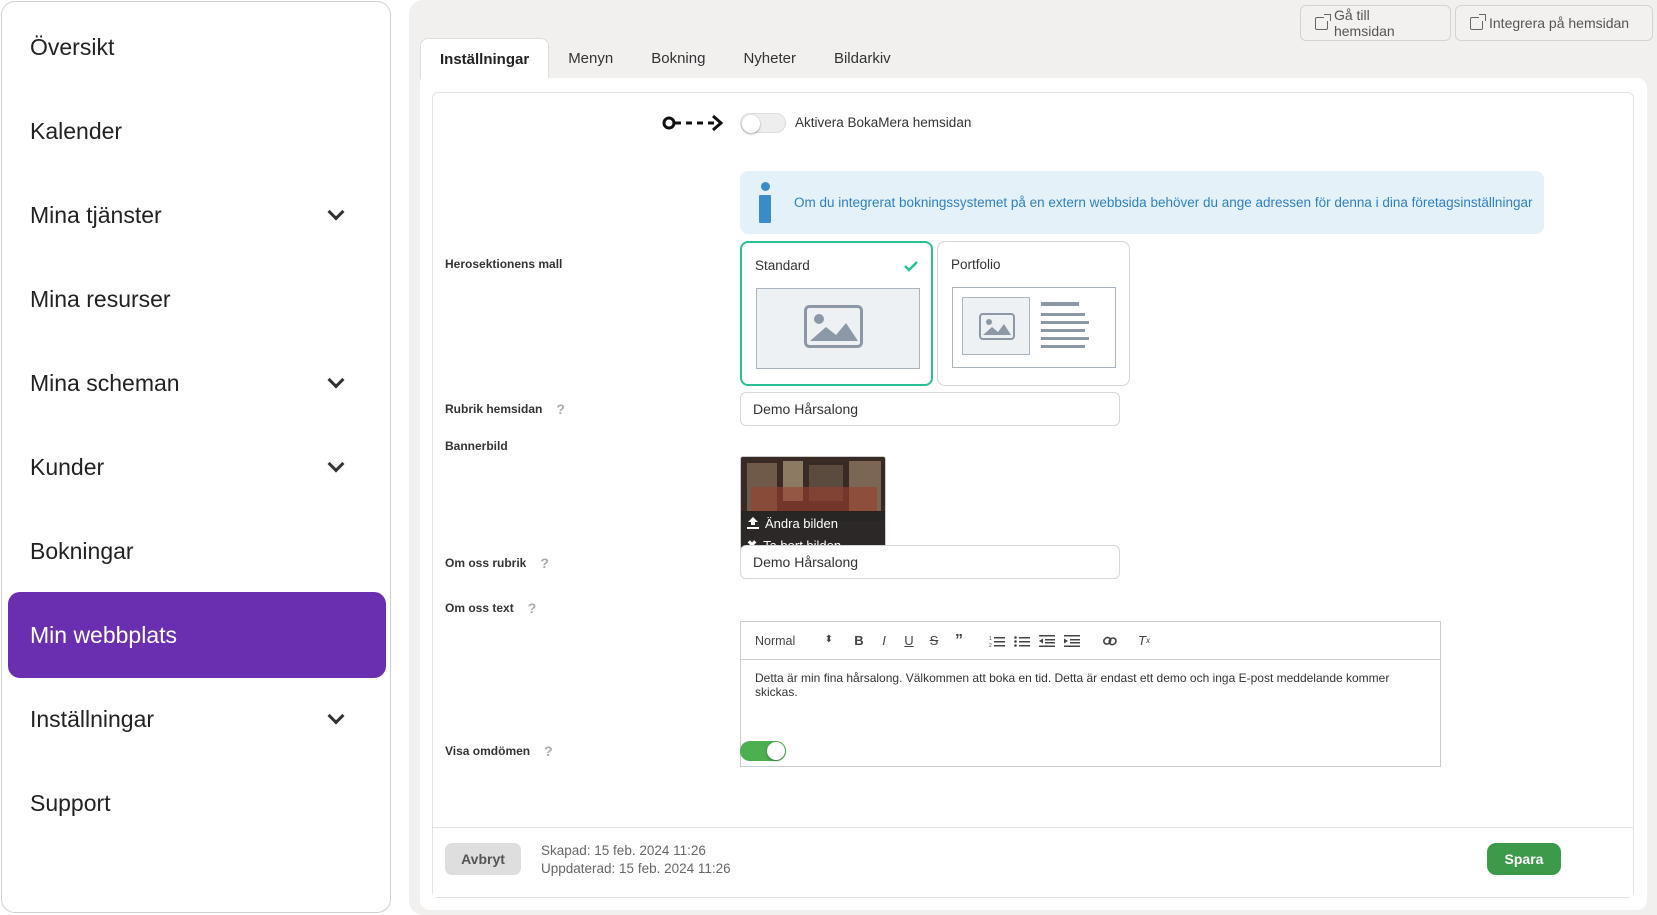  Describe the element at coordinates (693, 123) in the screenshot. I see `arrow-pointer-icon` at that location.